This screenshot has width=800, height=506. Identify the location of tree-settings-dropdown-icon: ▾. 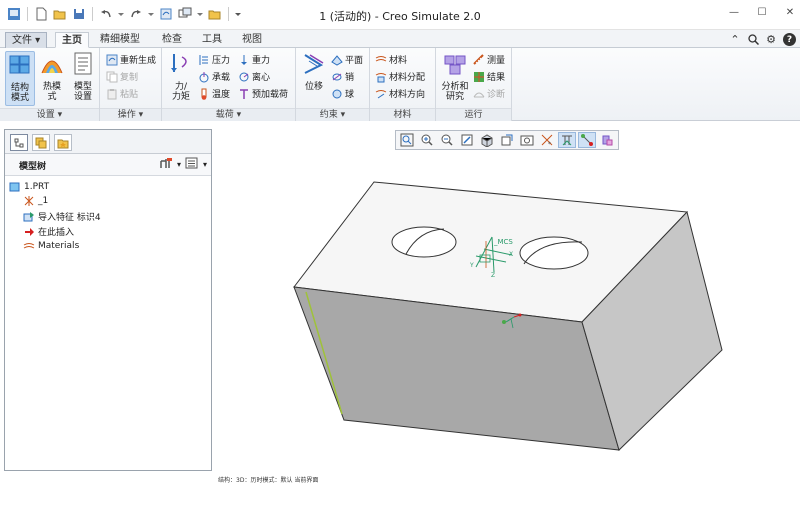
(179, 164).